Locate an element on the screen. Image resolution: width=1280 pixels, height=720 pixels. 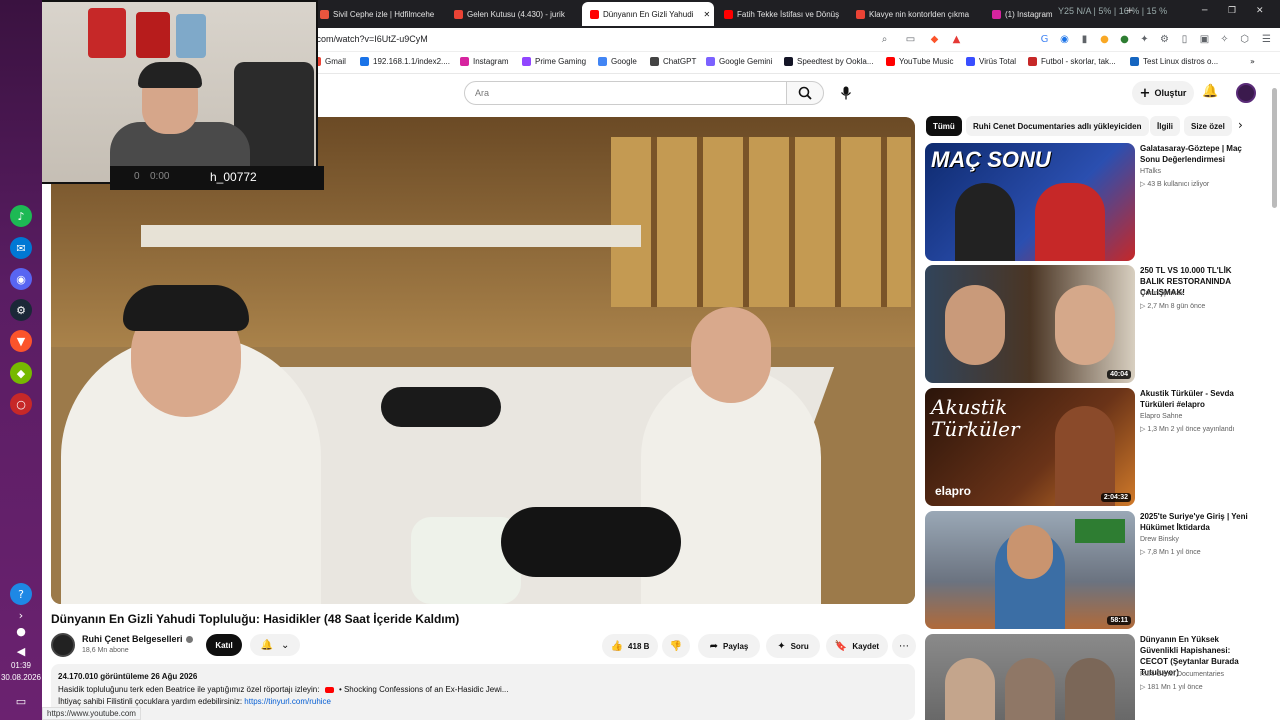
video-thumbnail: 58:11 is located at coordinates (1030, 570).